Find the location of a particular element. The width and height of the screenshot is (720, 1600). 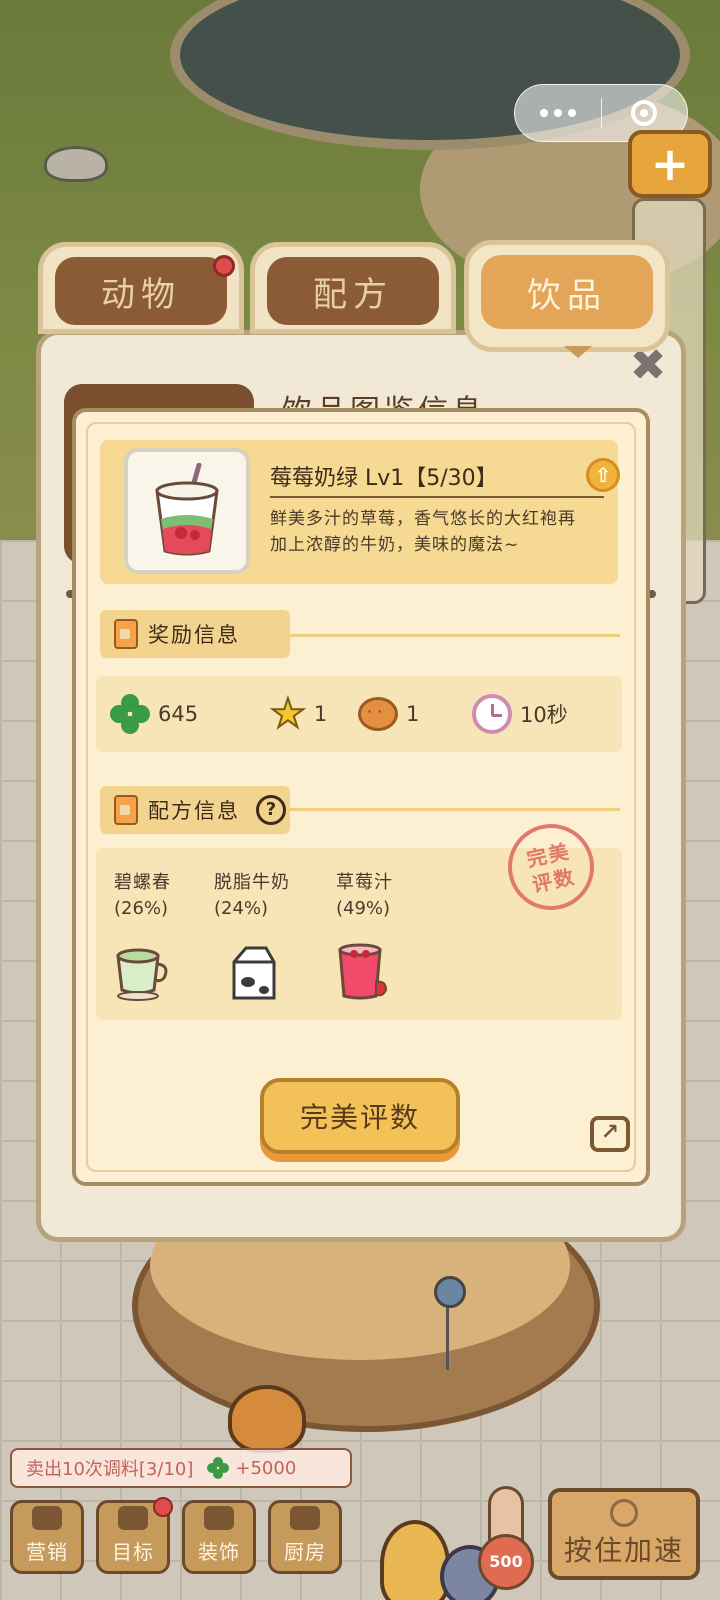

temperature-value: 500 is located at coordinates (506, 1562).